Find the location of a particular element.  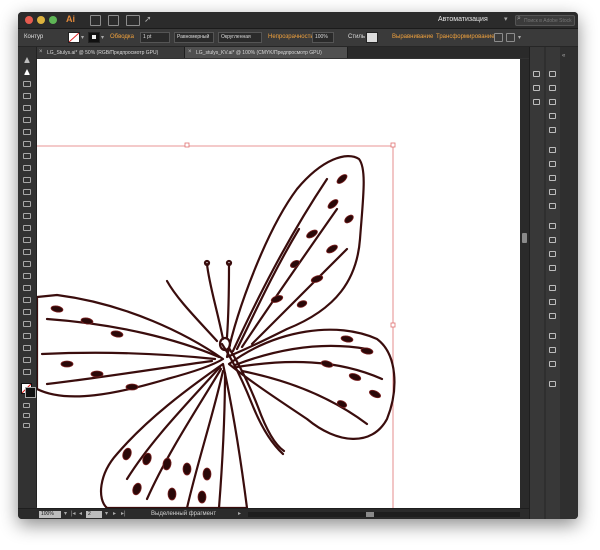

stroke-swatch is located at coordinates (94, 37).